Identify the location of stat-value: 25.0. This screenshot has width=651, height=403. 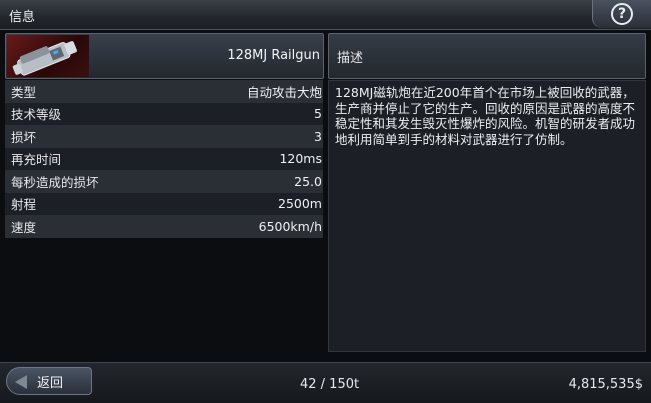
(308, 181).